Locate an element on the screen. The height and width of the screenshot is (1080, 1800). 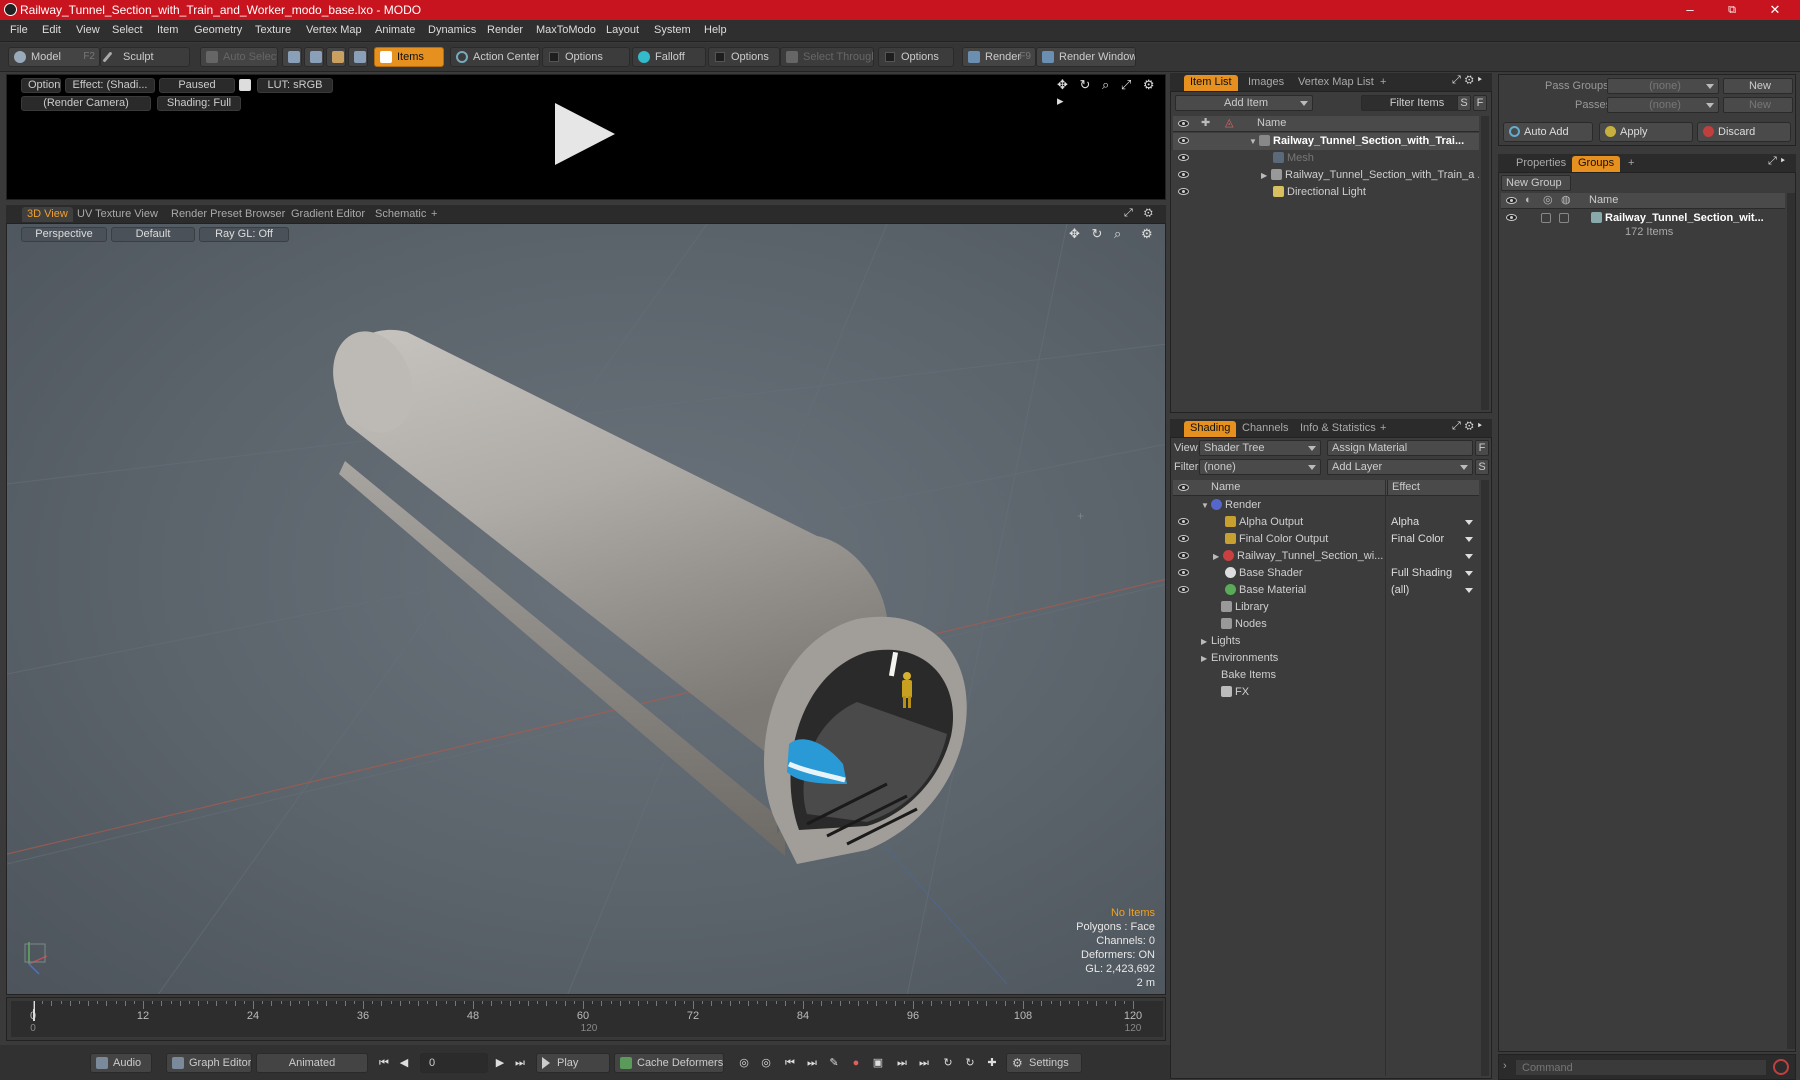
item-list-scrollbar is located at coordinates (1485, 263).